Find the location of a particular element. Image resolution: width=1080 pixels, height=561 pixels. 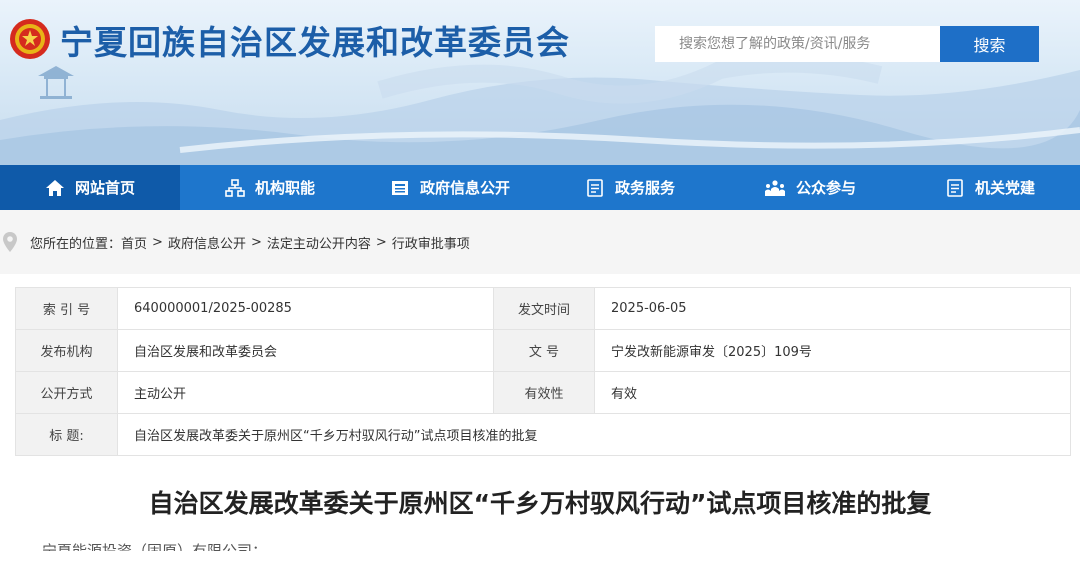

docno-value: 宁发改新能源审发〔2025〕109号 is located at coordinates (832, 350).